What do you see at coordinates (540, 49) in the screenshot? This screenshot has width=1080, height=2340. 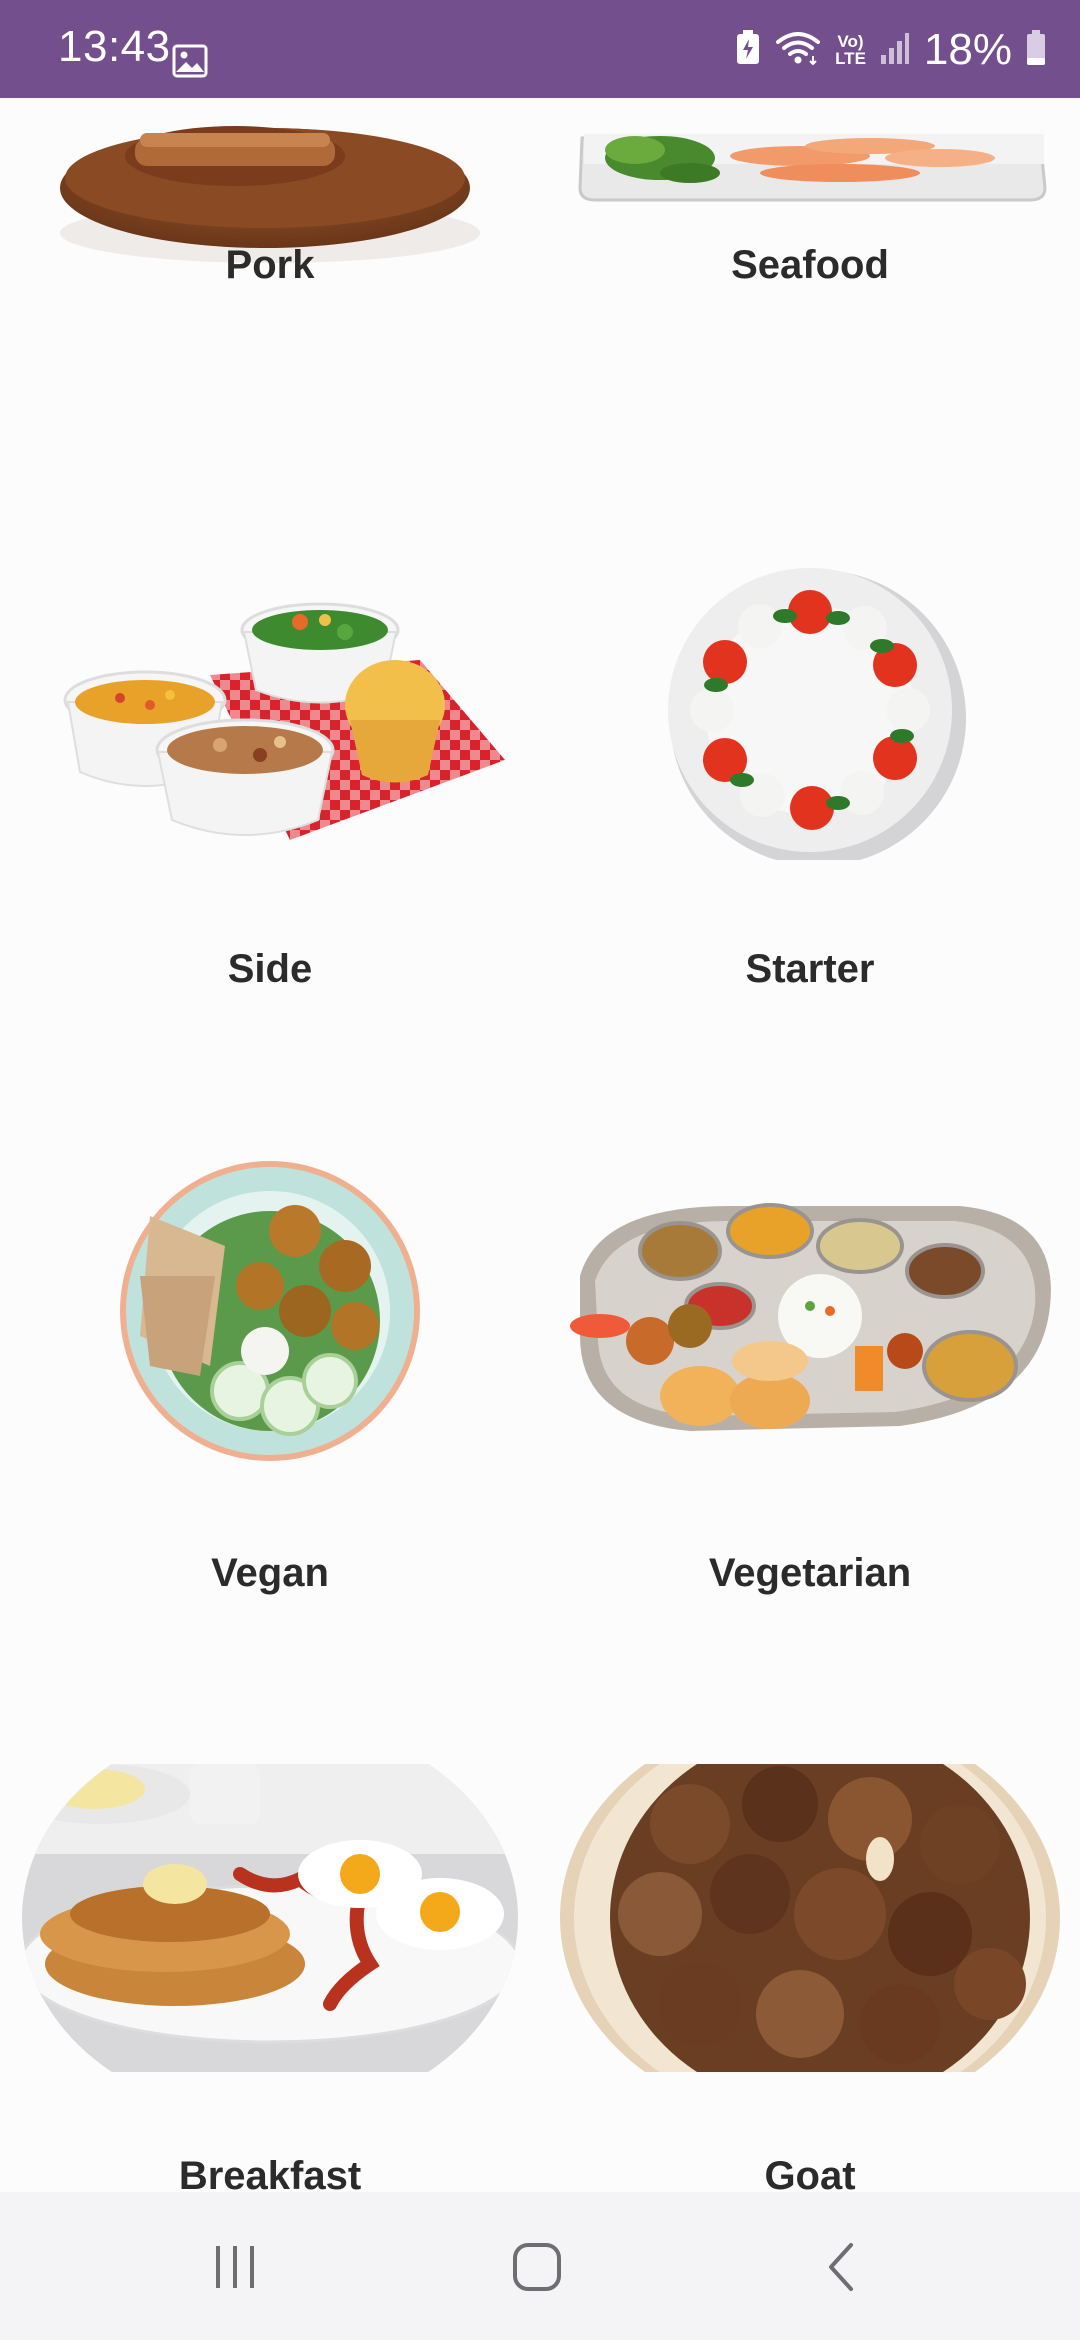 I see `status-bar: 13:43 Vo) LTE 18%` at bounding box center [540, 49].